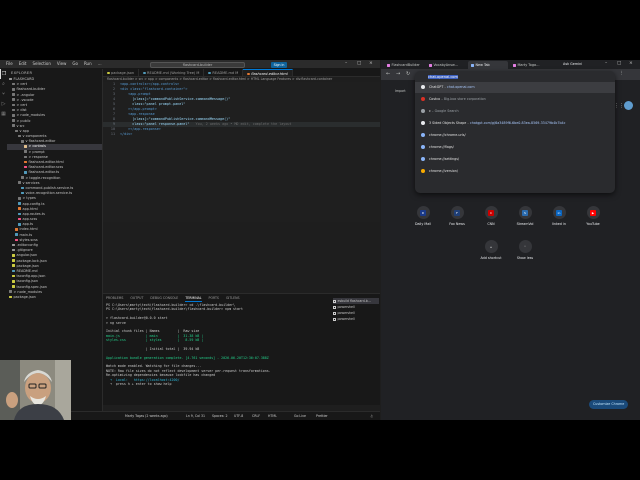 The image size is (640, 480). What do you see at coordinates (435, 99) in the screenshot?
I see `suggestion-title: Costco` at bounding box center [435, 99].